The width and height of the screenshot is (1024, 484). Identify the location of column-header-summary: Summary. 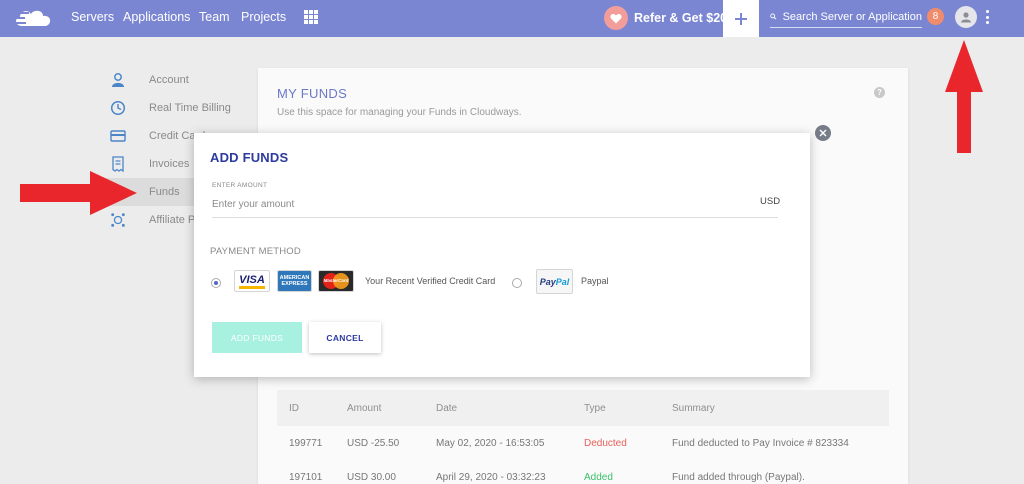
(693, 408).